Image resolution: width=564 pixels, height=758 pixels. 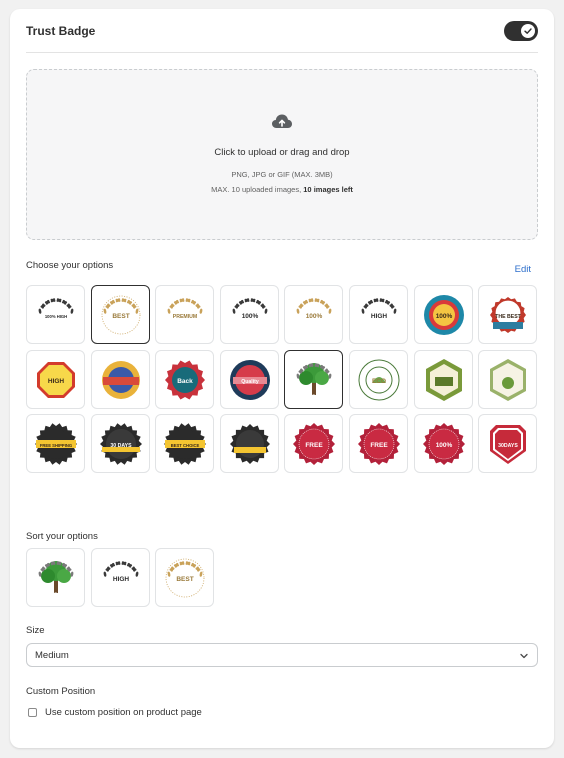 I want to click on badge-quality-guaranteed-text: THE BEST, so click(x=508, y=317).